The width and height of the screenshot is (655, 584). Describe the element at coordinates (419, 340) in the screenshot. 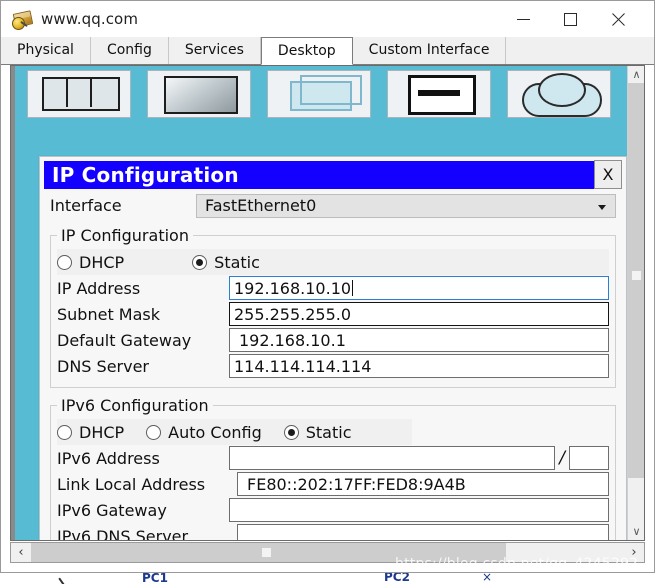

I see `default-gateway-input: 192.168.10.1` at that location.